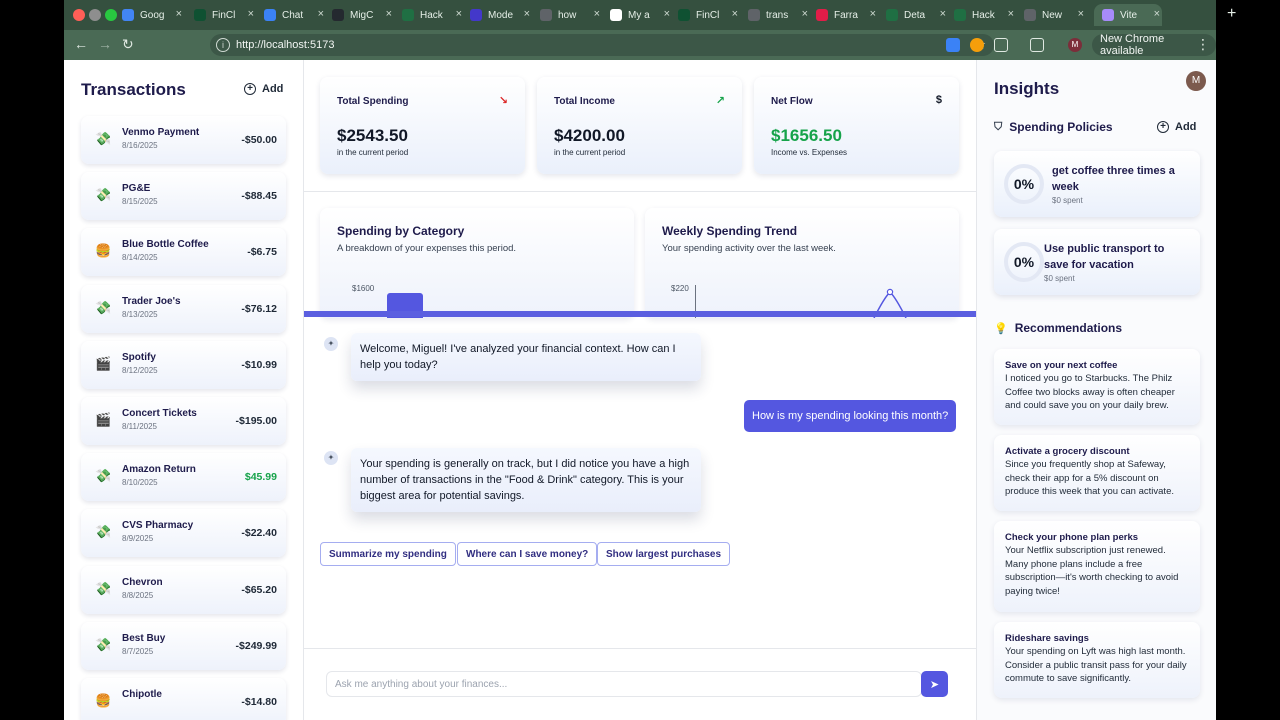  What do you see at coordinates (183, 308) in the screenshot?
I see `transaction-item: 💸 Trader Joe's 8/13/2025 -$76.12` at bounding box center [183, 308].